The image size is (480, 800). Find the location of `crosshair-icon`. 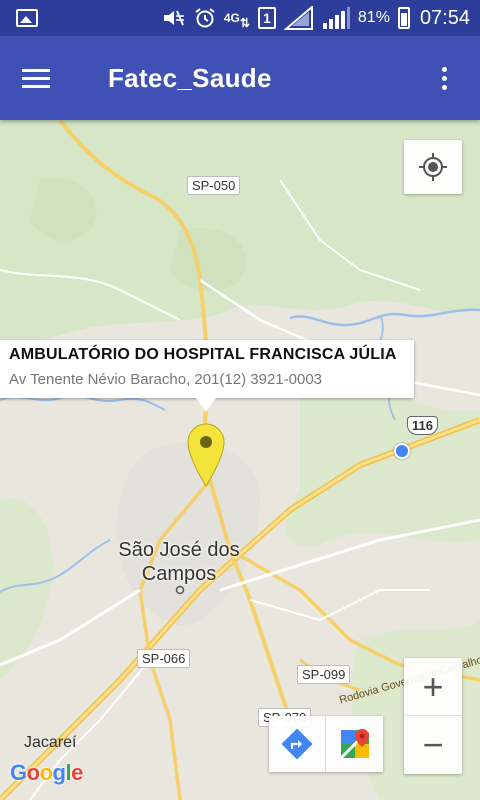

crosshair-icon is located at coordinates (433, 167).